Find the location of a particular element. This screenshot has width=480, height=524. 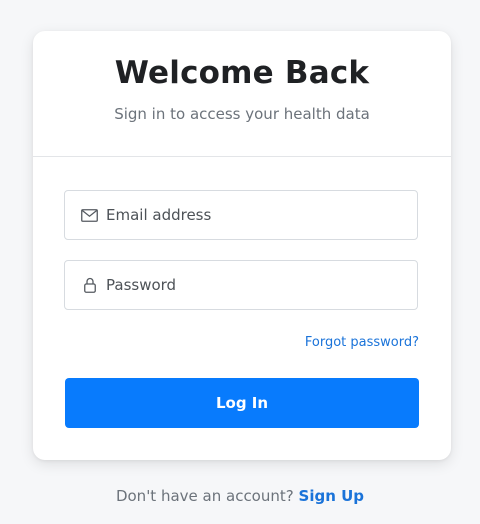

password-field is located at coordinates (241, 285).